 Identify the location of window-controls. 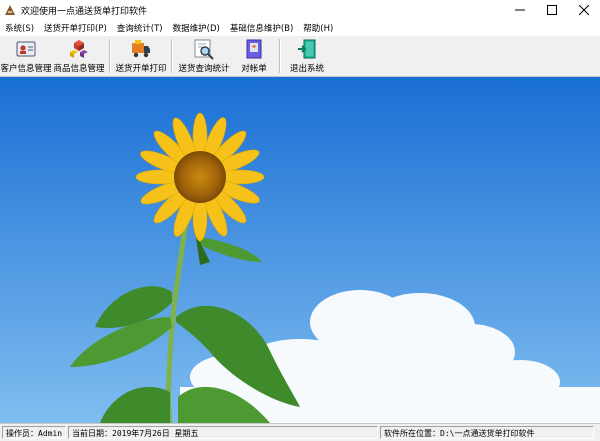
(552, 10).